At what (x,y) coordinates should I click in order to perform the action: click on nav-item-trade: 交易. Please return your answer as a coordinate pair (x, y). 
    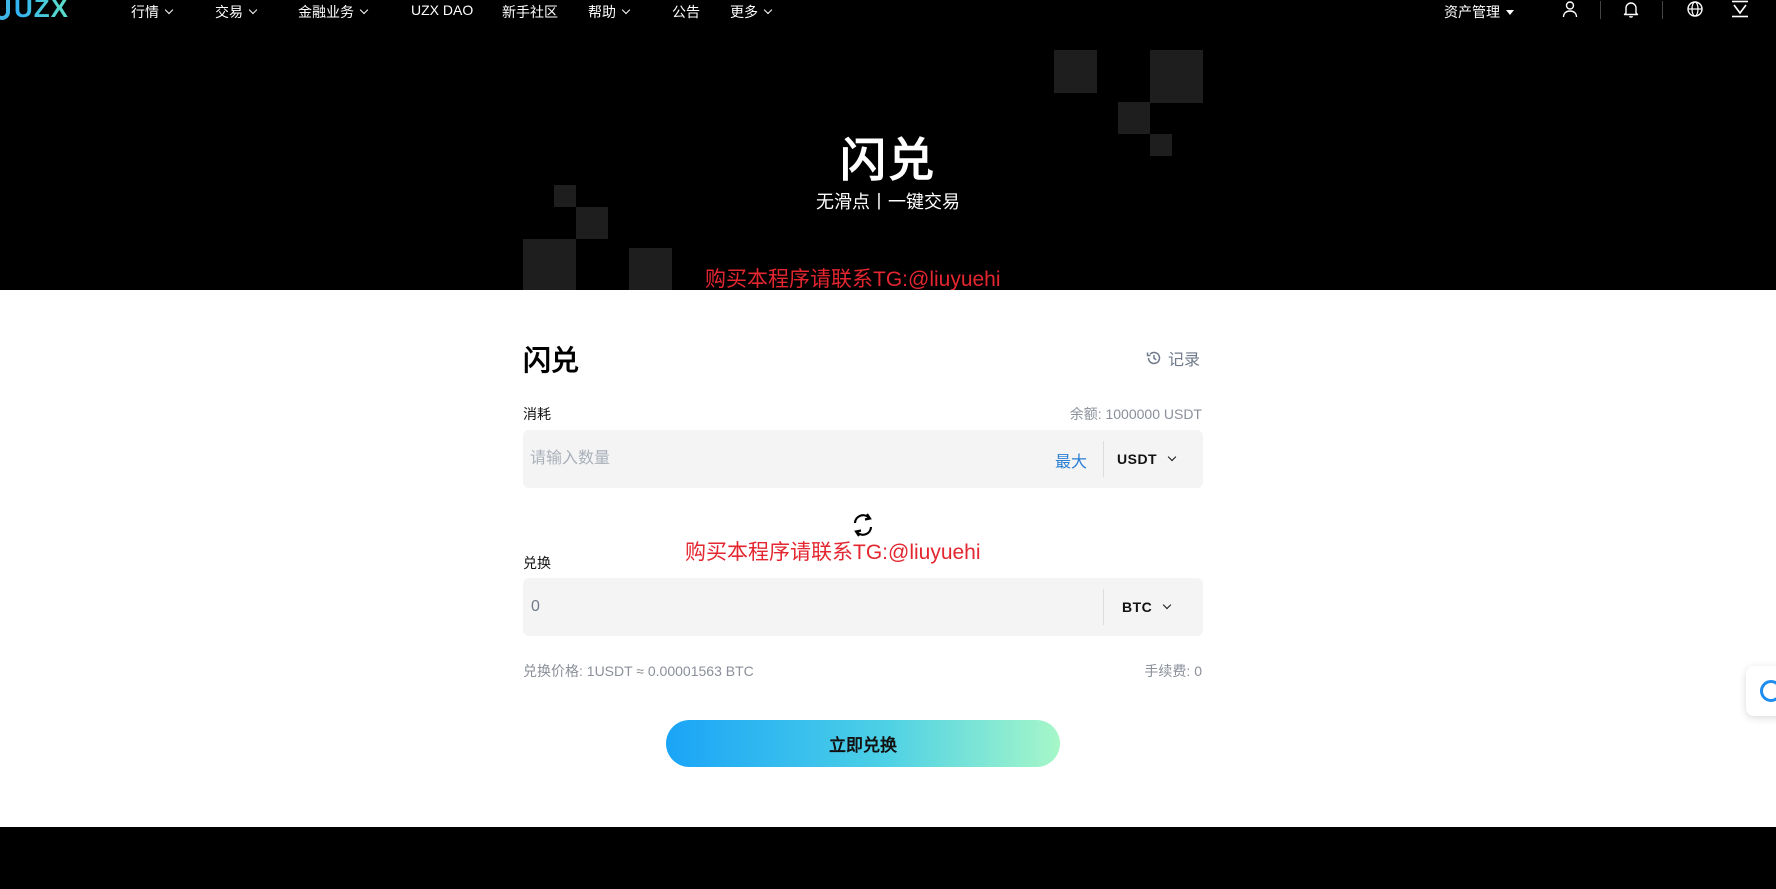
    Looking at the image, I should click on (236, 12).